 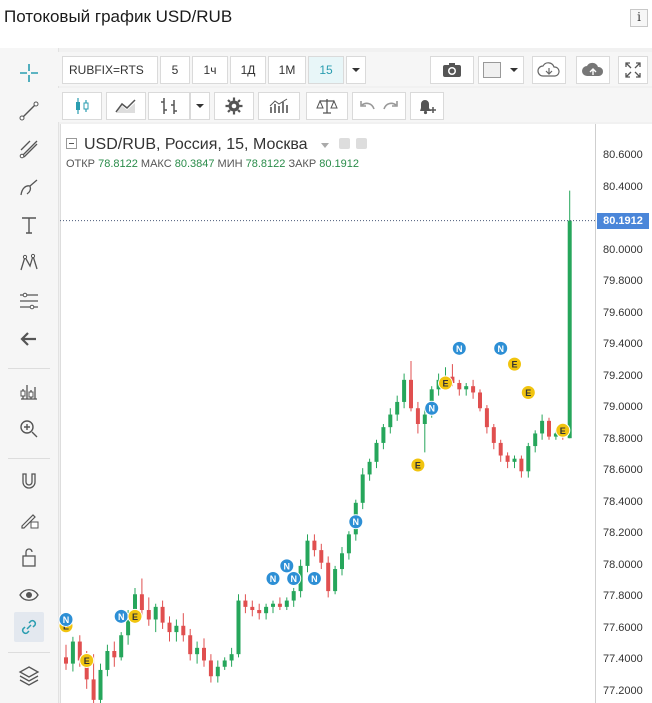 What do you see at coordinates (595, 413) in the screenshot?
I see `price-scale-border` at bounding box center [595, 413].